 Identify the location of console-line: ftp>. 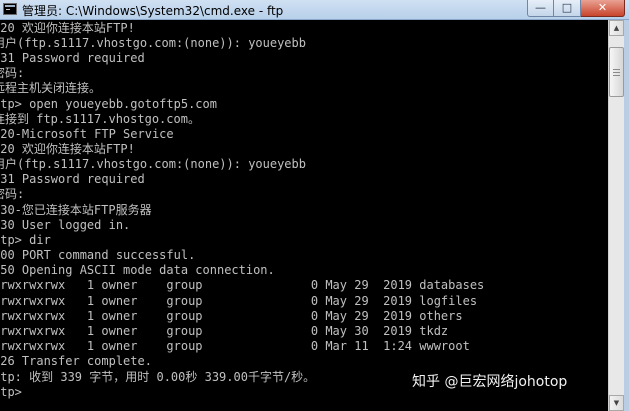
(11, 392).